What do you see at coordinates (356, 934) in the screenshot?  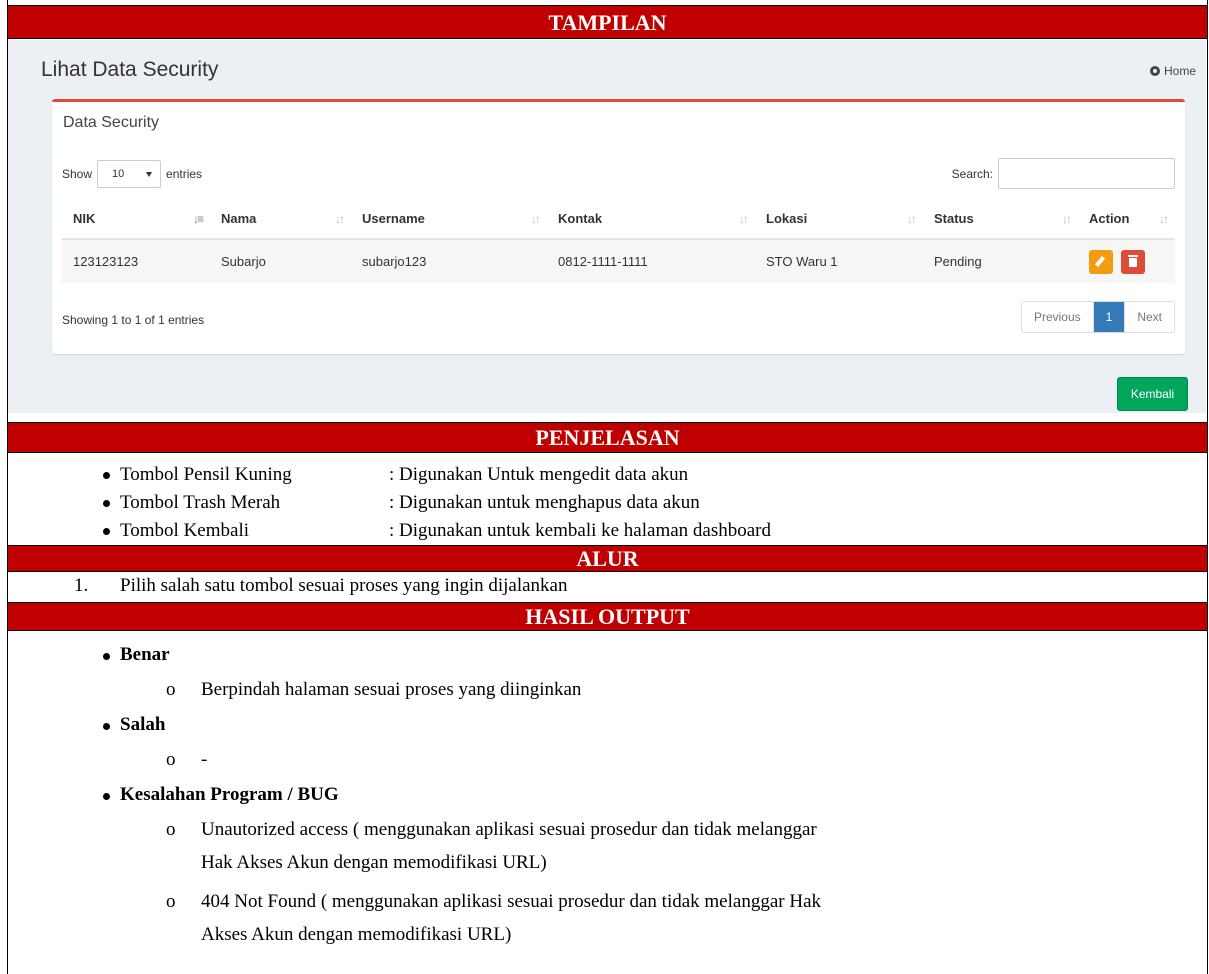 I see `result-bug-item-2-line-2: Akses Akun dengan memodifikasi URL)` at bounding box center [356, 934].